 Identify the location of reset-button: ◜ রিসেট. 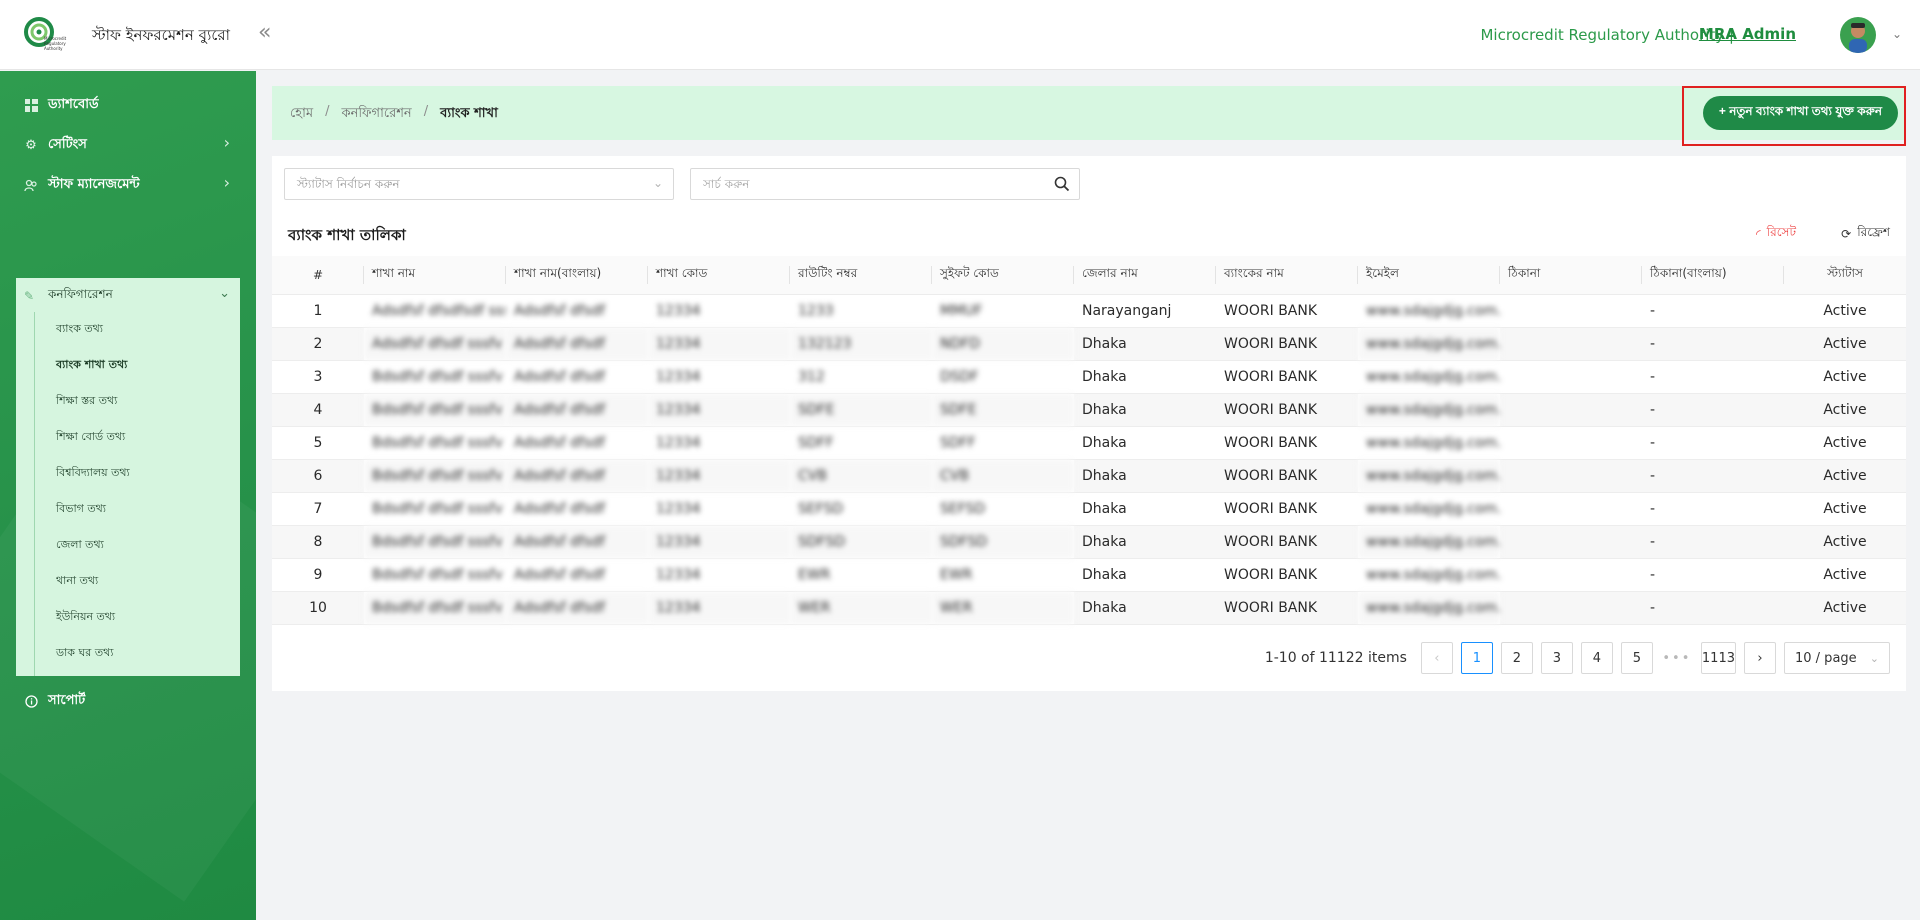
(1776, 234).